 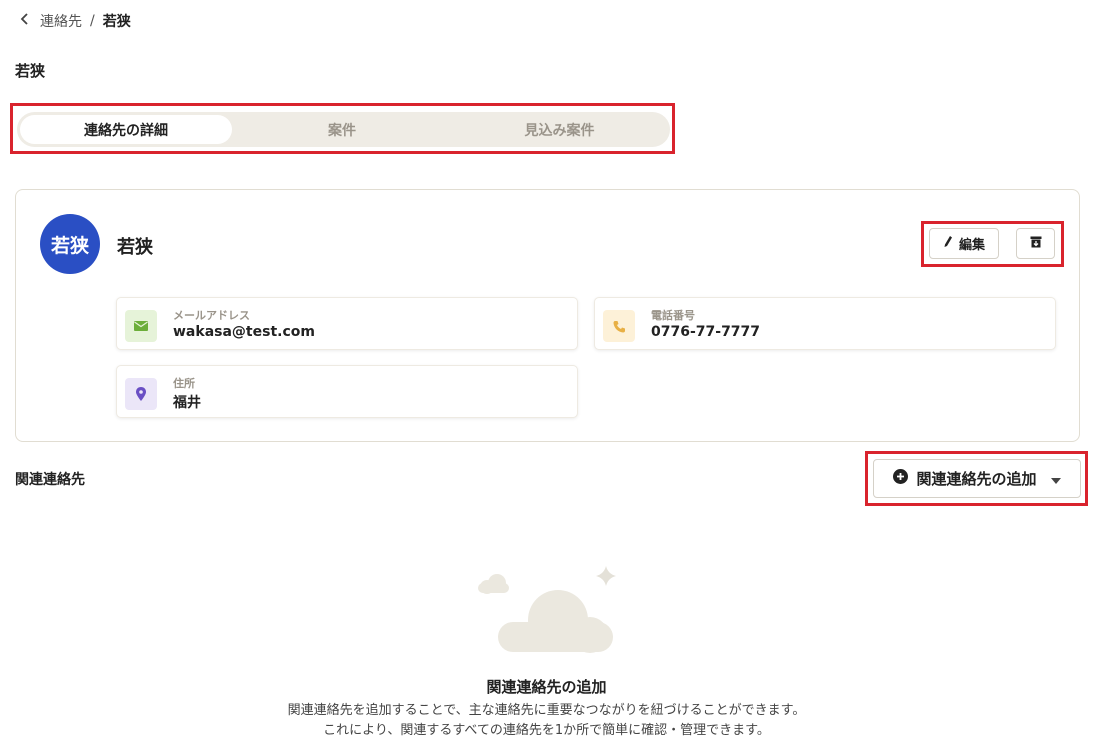 I want to click on edit-button-label: 編集, so click(x=971, y=245).